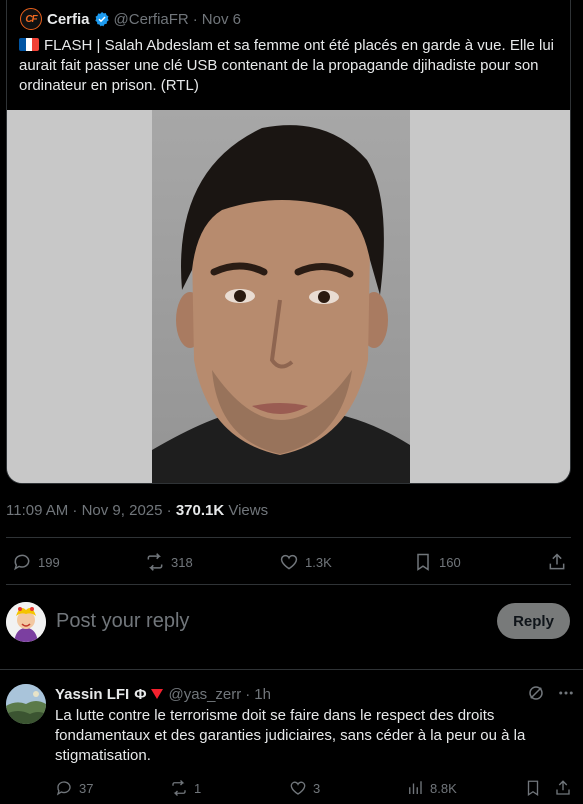  I want to click on reply-author-avatar, so click(26, 704).